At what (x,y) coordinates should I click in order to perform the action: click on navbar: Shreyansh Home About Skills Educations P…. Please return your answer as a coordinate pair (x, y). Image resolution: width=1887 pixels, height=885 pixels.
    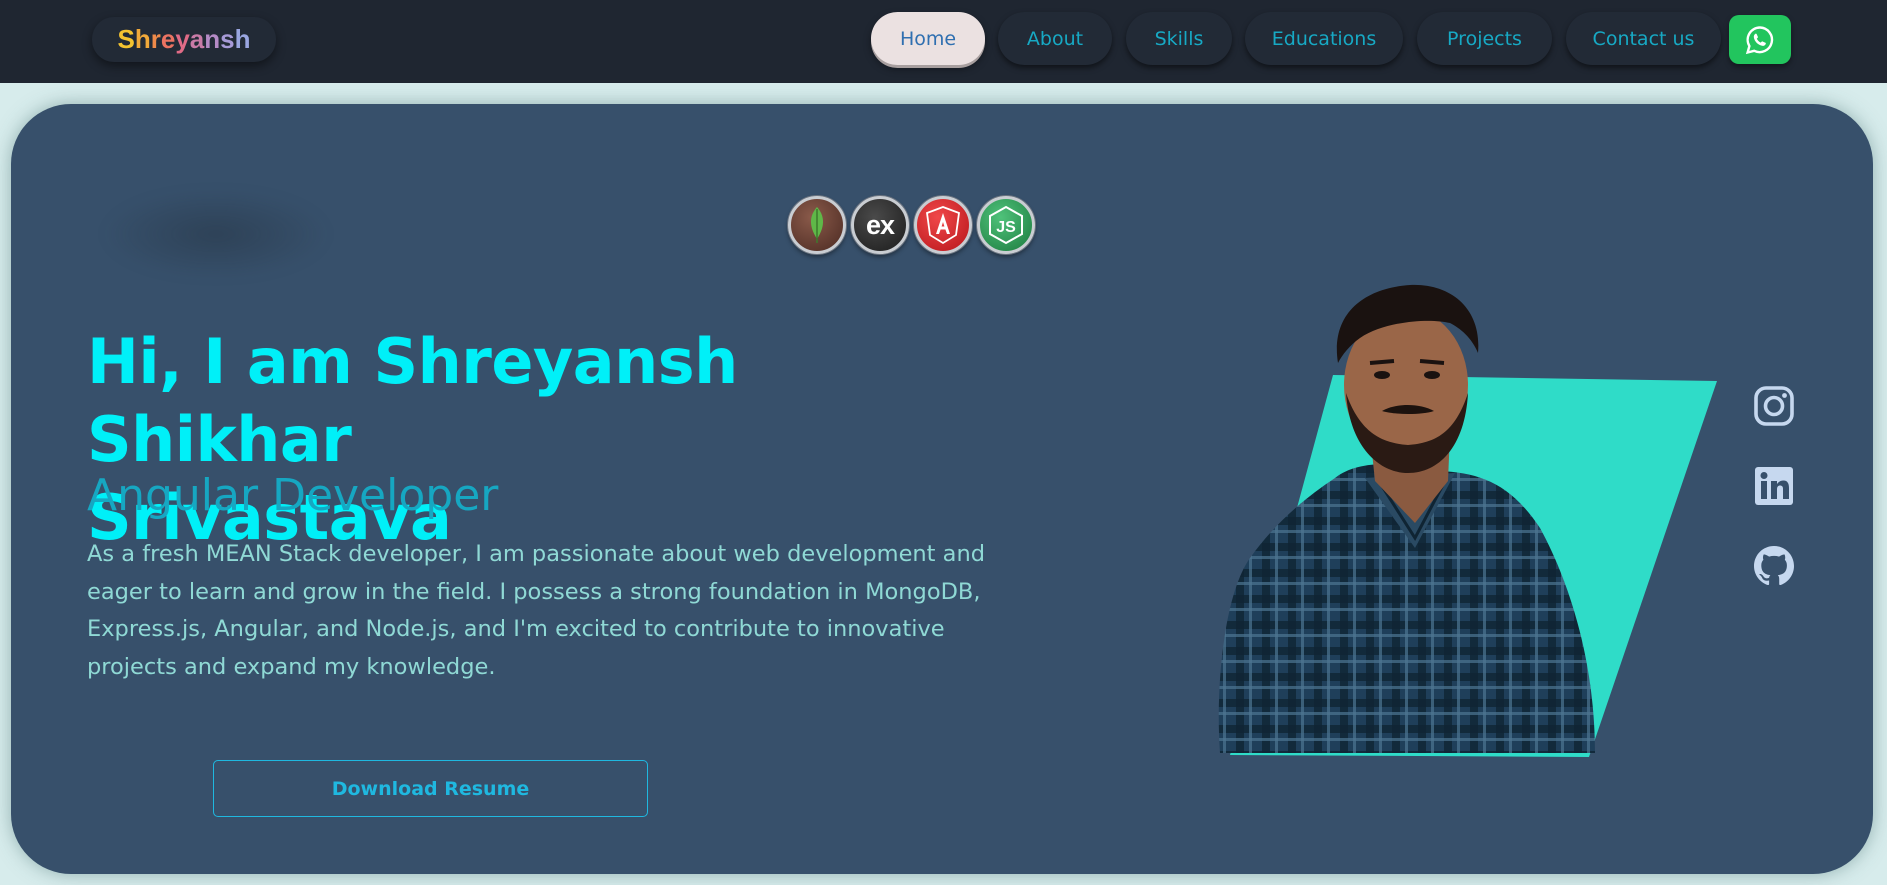
    Looking at the image, I should click on (943, 41).